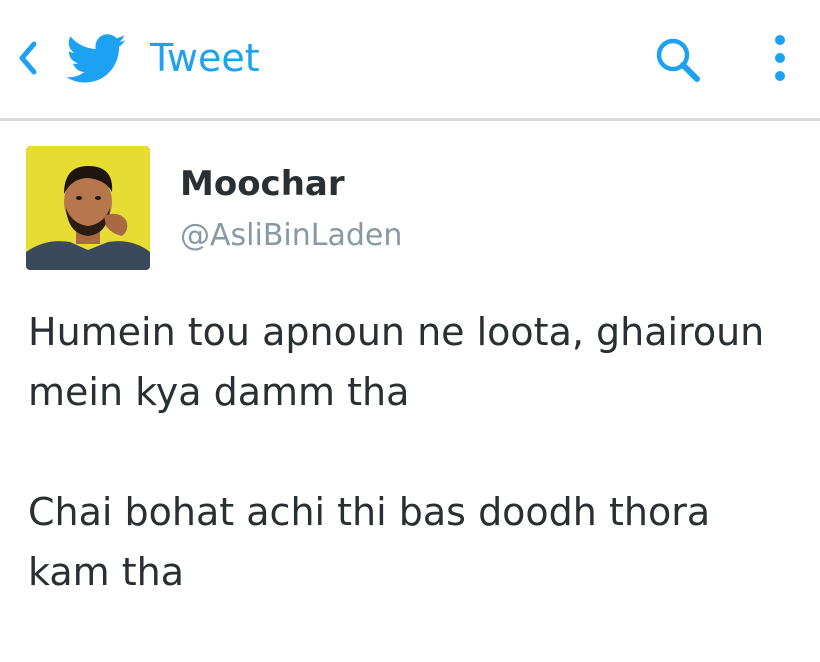  What do you see at coordinates (88, 208) in the screenshot?
I see `avatar` at bounding box center [88, 208].